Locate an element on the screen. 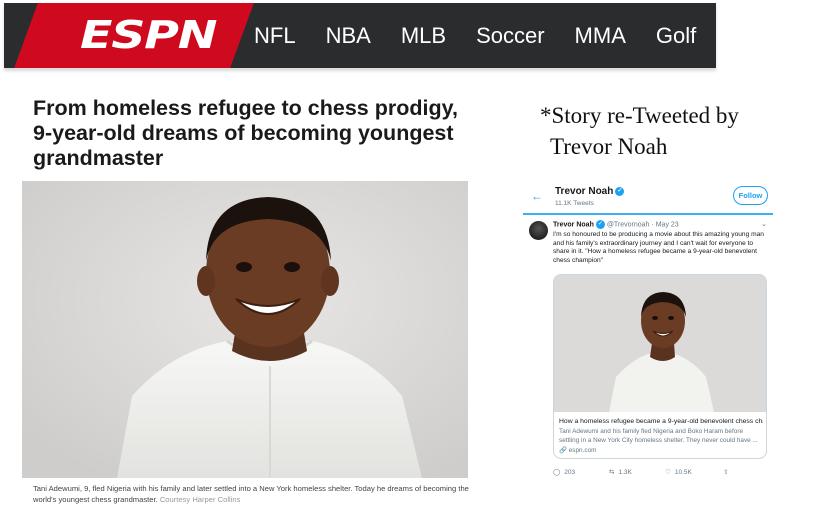 This screenshot has height=514, width=816. retweet-note: *Story re-Tweeted by Trevor Noah is located at coordinates (639, 131).